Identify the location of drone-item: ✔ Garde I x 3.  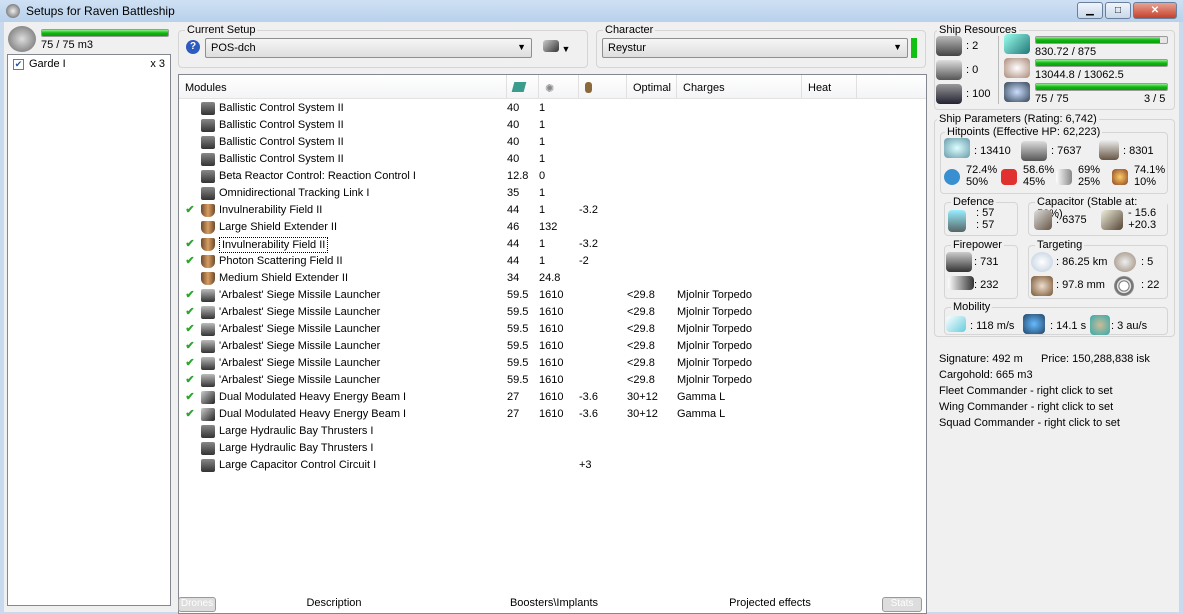
(89, 64).